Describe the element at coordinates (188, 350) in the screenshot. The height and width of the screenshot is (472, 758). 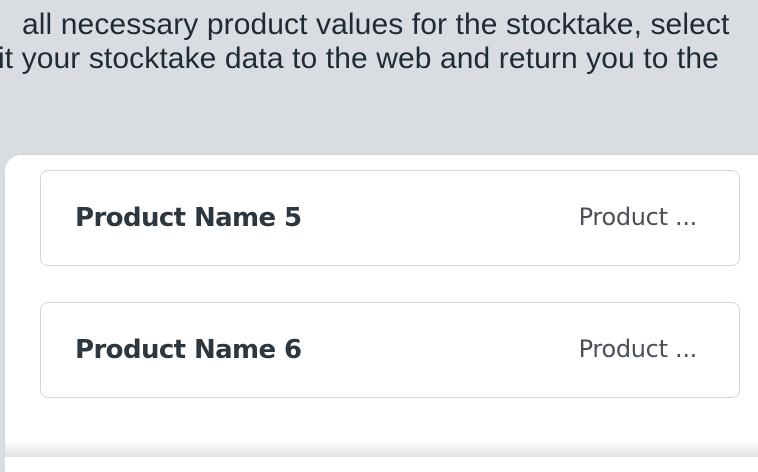
I see `product-name-label: Product Name 6` at that location.